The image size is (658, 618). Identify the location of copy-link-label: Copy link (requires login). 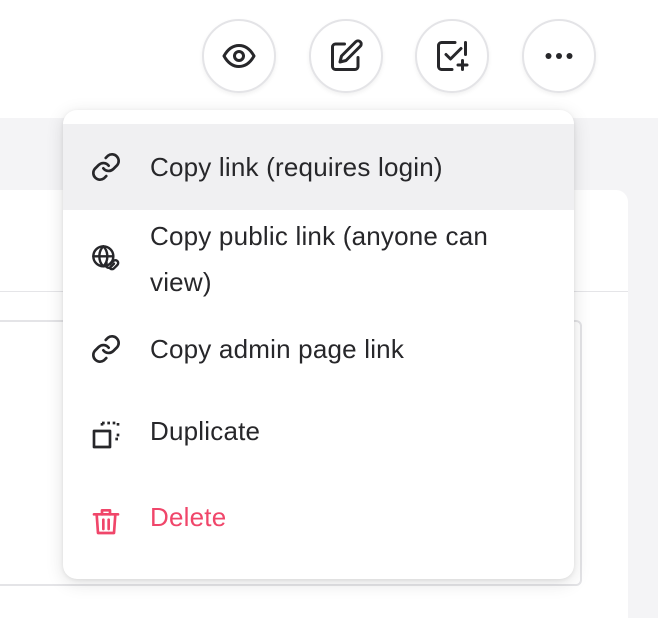
(296, 167).